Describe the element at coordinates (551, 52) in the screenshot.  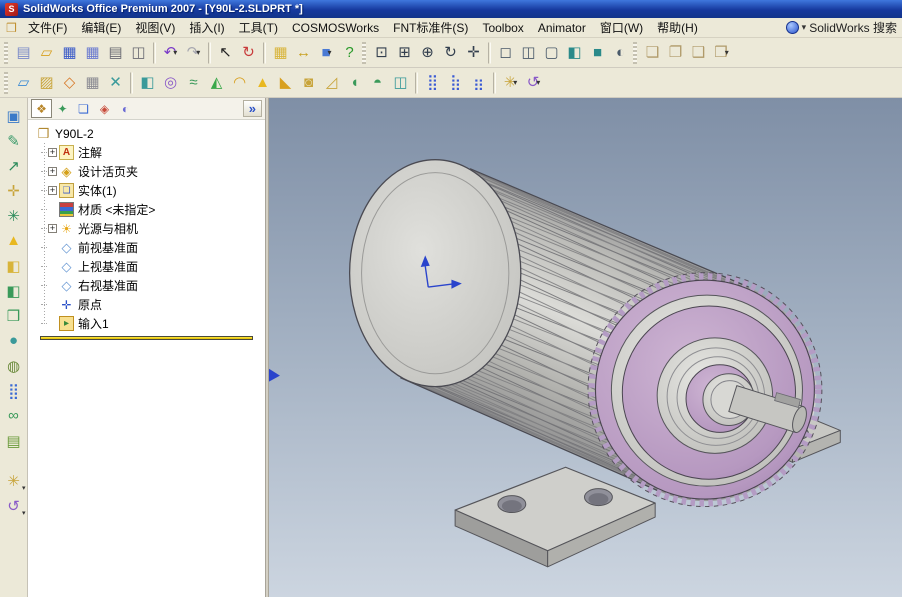
I see `hidden-lines-removed-icon: ▢ ▾` at that location.